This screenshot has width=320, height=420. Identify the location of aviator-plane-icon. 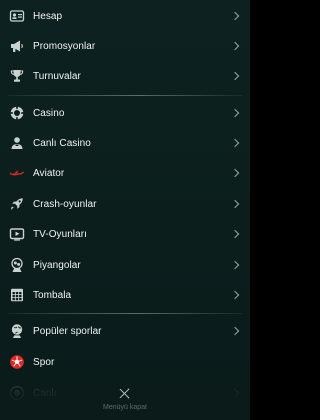
(17, 173).